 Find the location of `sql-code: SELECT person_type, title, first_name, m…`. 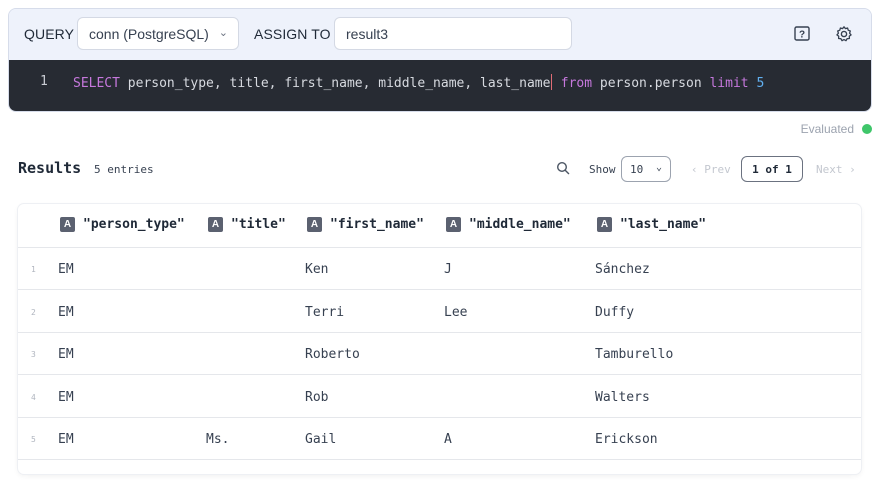

sql-code: SELECT person_type, title, first_name, m… is located at coordinates (418, 82).